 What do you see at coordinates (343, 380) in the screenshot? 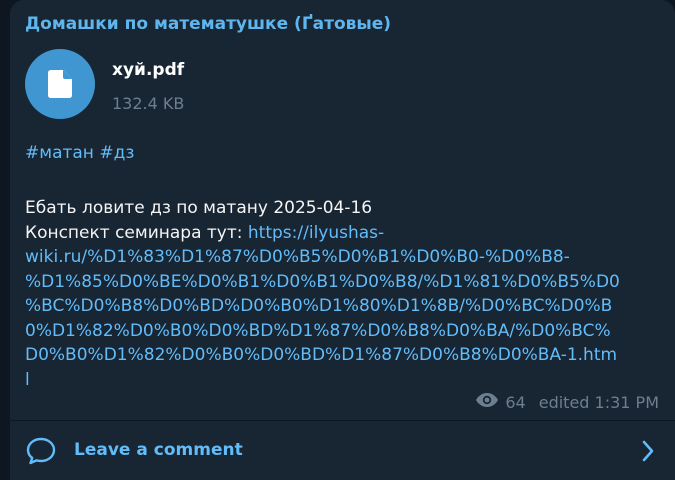
I see `seminar-link-part: l` at bounding box center [343, 380].